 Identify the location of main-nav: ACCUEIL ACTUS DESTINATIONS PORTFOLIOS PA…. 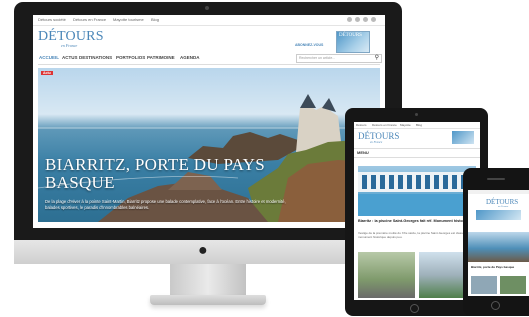
(210, 59).